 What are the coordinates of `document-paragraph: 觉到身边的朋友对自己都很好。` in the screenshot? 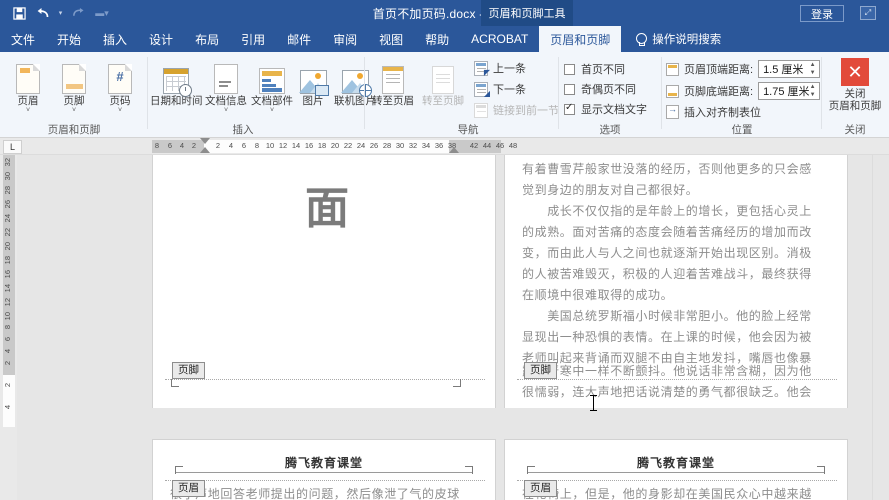 It's located at (610, 190).